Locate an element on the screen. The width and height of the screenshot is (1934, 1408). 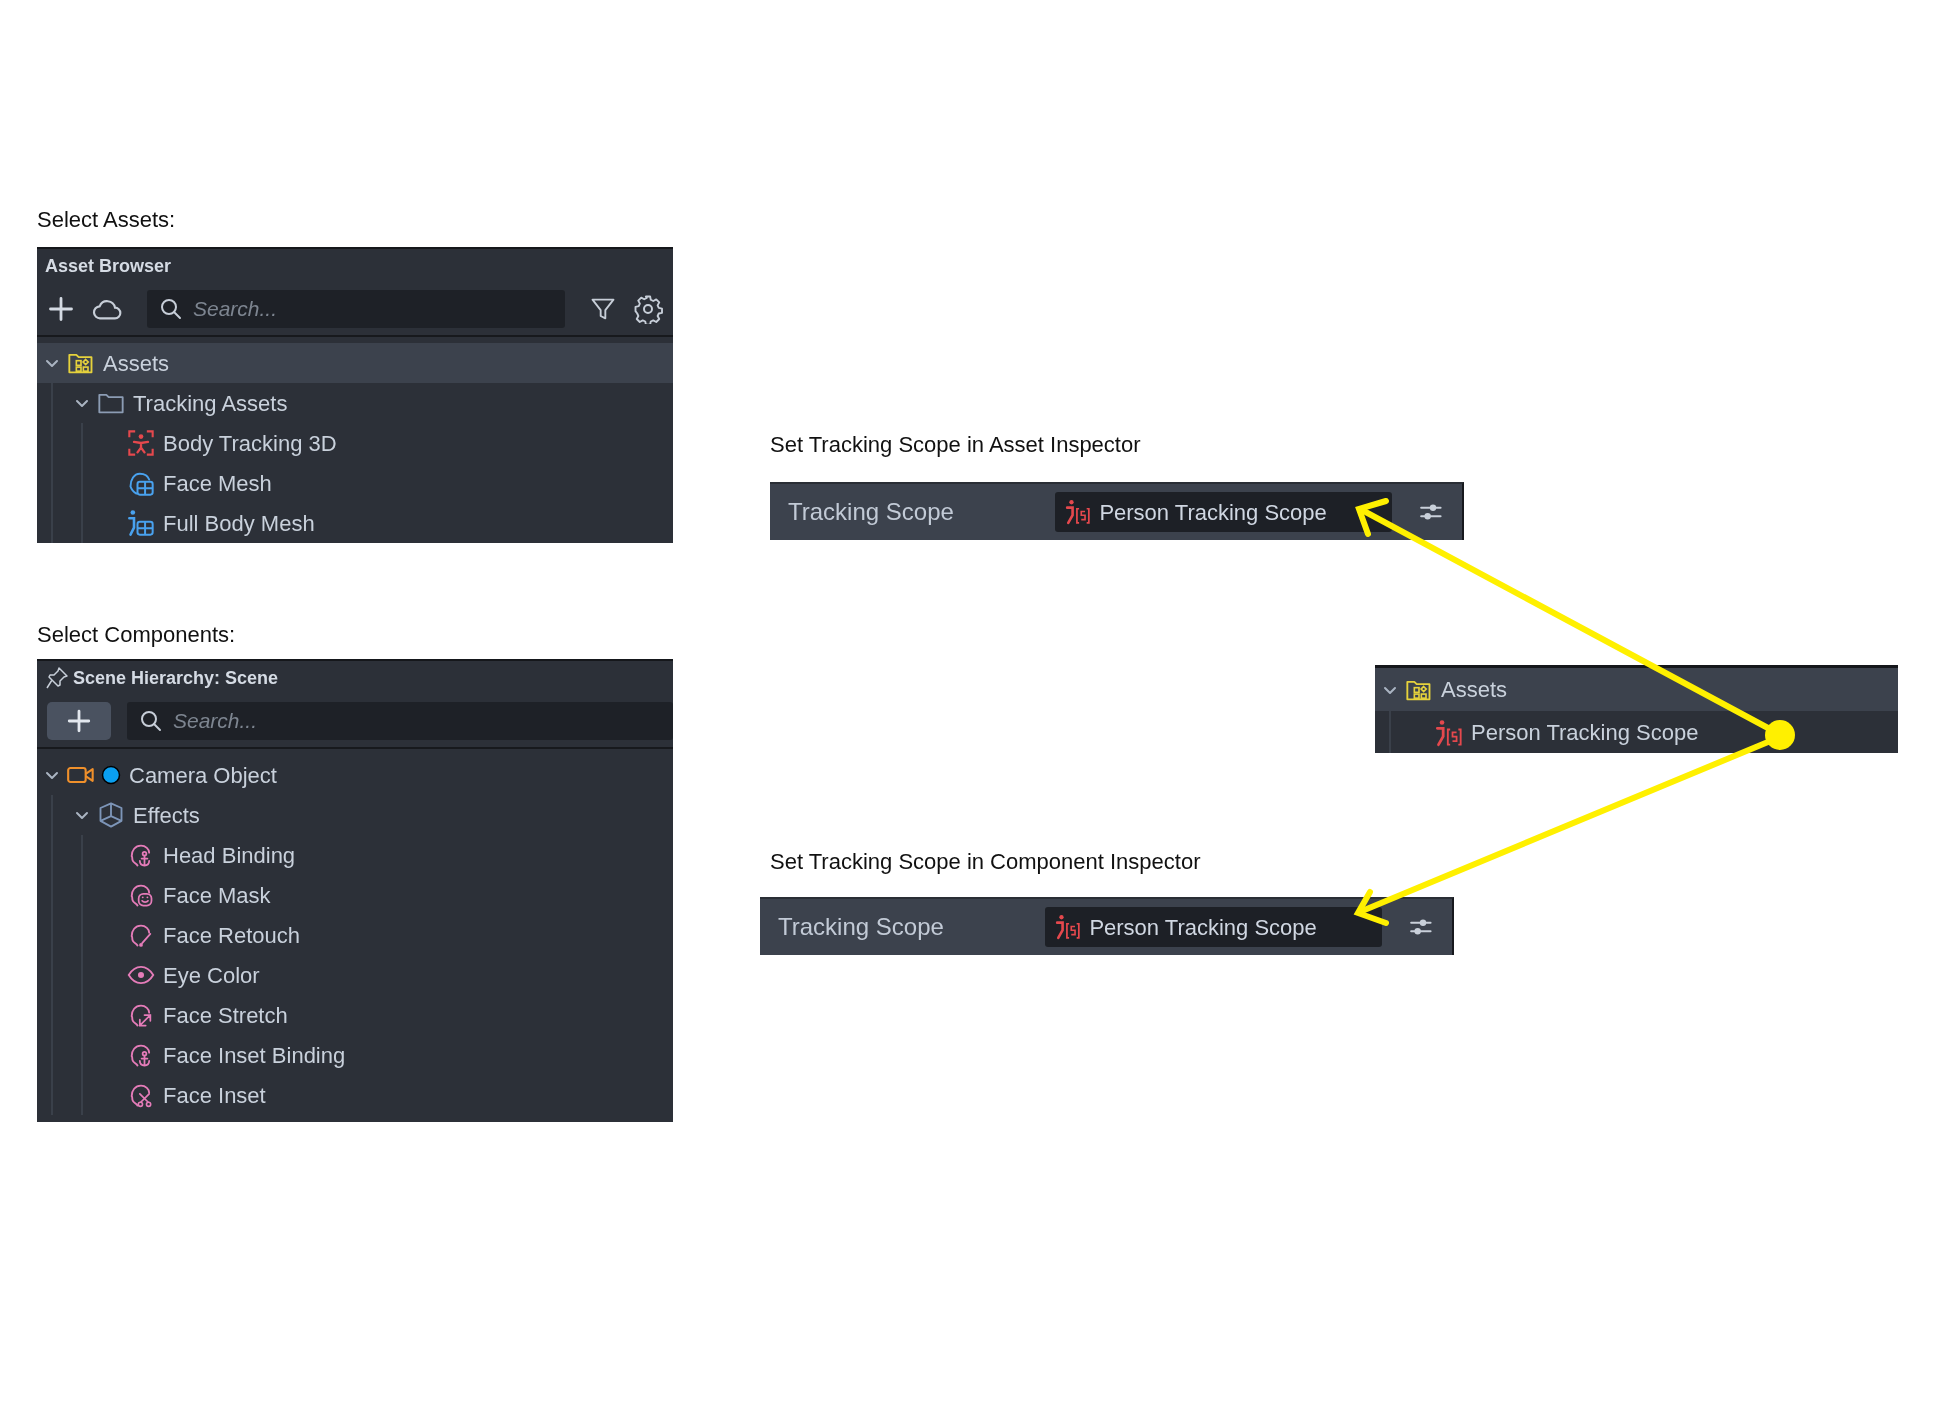
tree-item: Face Inset Binding is located at coordinates (355, 1055).